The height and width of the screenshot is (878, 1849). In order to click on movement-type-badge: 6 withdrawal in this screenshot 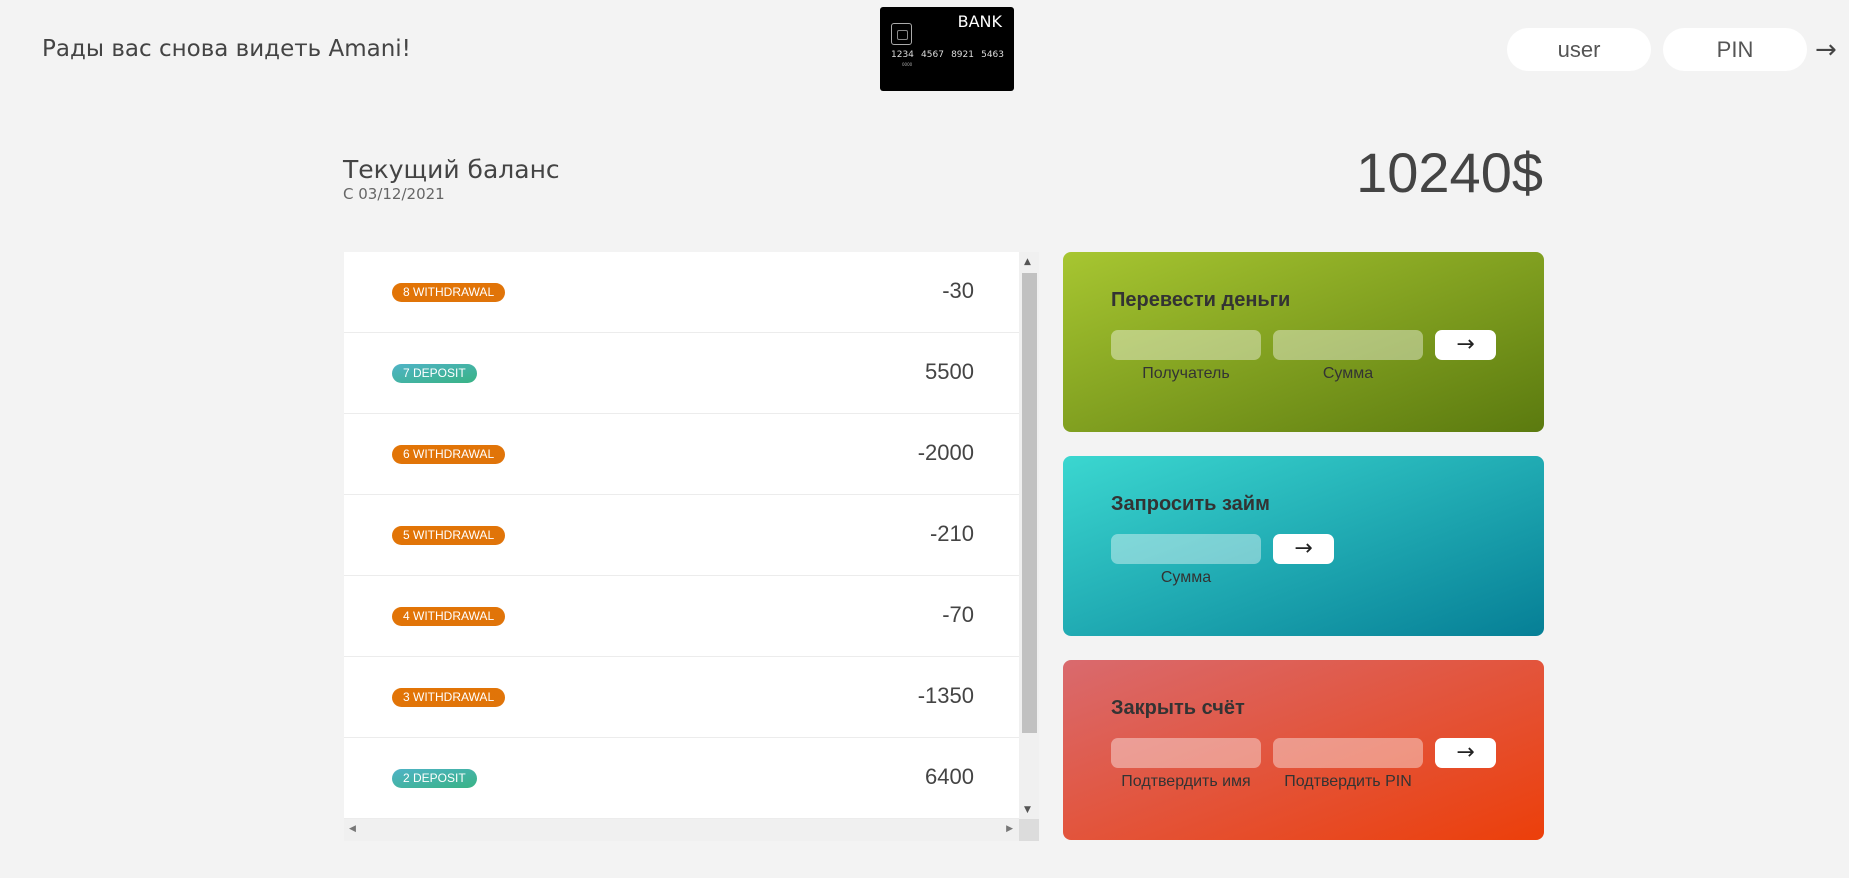, I will do `click(448, 454)`.